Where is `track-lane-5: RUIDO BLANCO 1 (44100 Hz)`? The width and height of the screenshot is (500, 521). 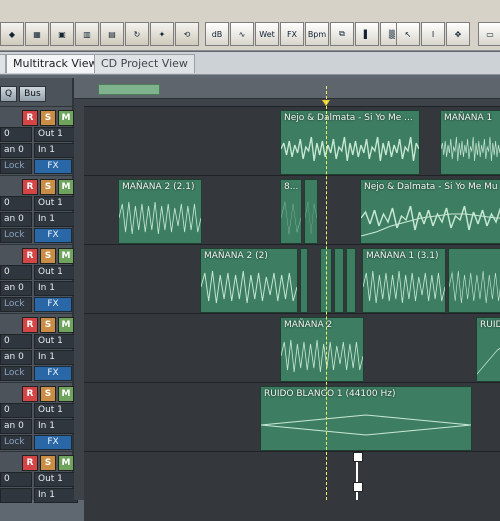
track-lane-5: RUIDO BLANCO 1 (44100 Hz) is located at coordinates (292, 417).